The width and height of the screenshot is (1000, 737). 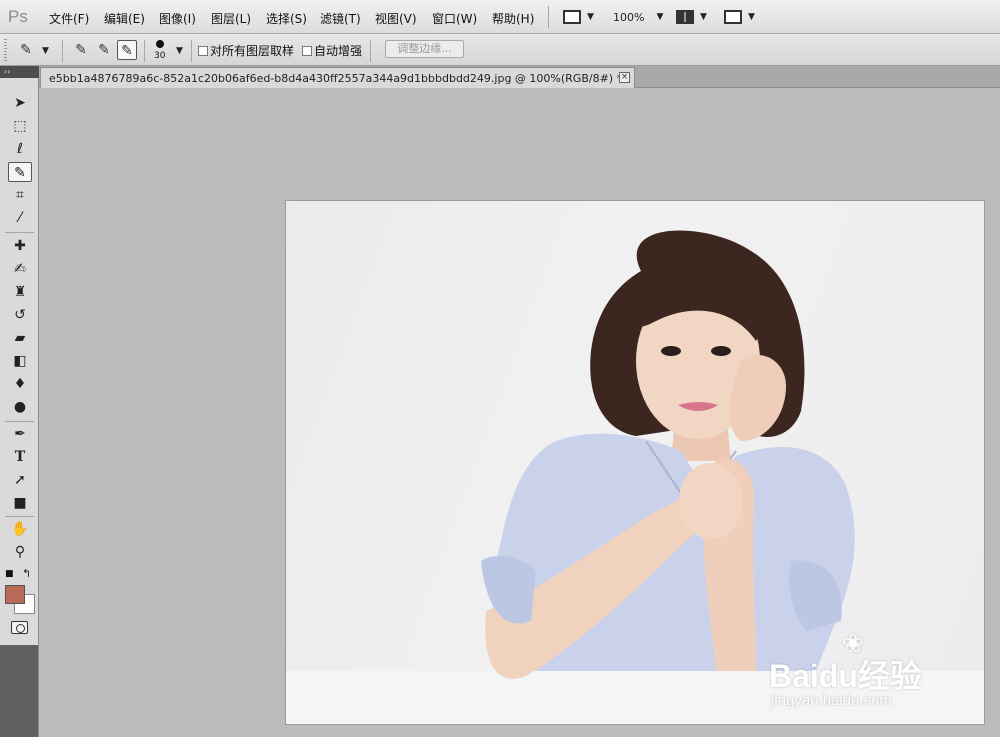 I want to click on default-colors-icon: ■, so click(x=9, y=574).